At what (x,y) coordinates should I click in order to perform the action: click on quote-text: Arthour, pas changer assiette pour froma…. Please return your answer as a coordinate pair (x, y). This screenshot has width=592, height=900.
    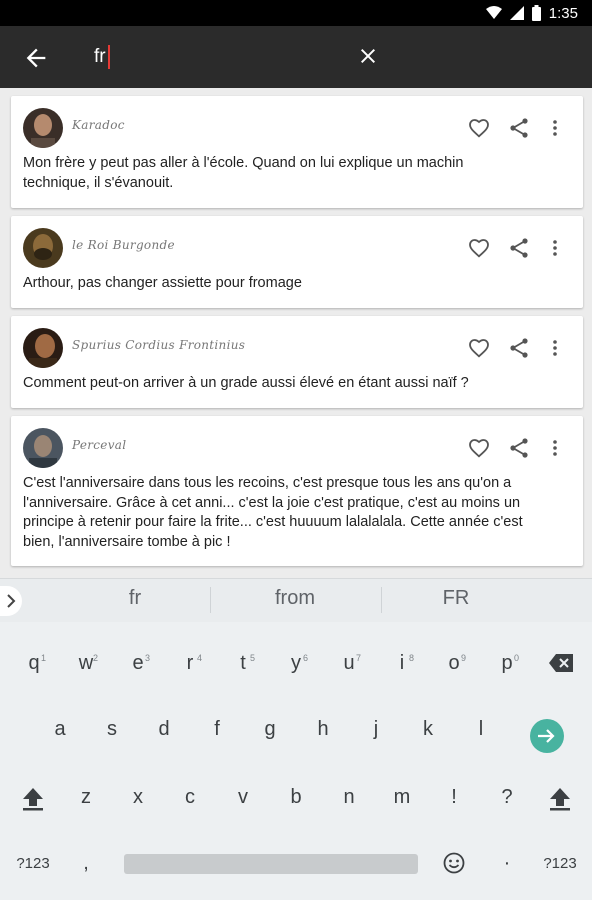
    Looking at the image, I should click on (162, 283).